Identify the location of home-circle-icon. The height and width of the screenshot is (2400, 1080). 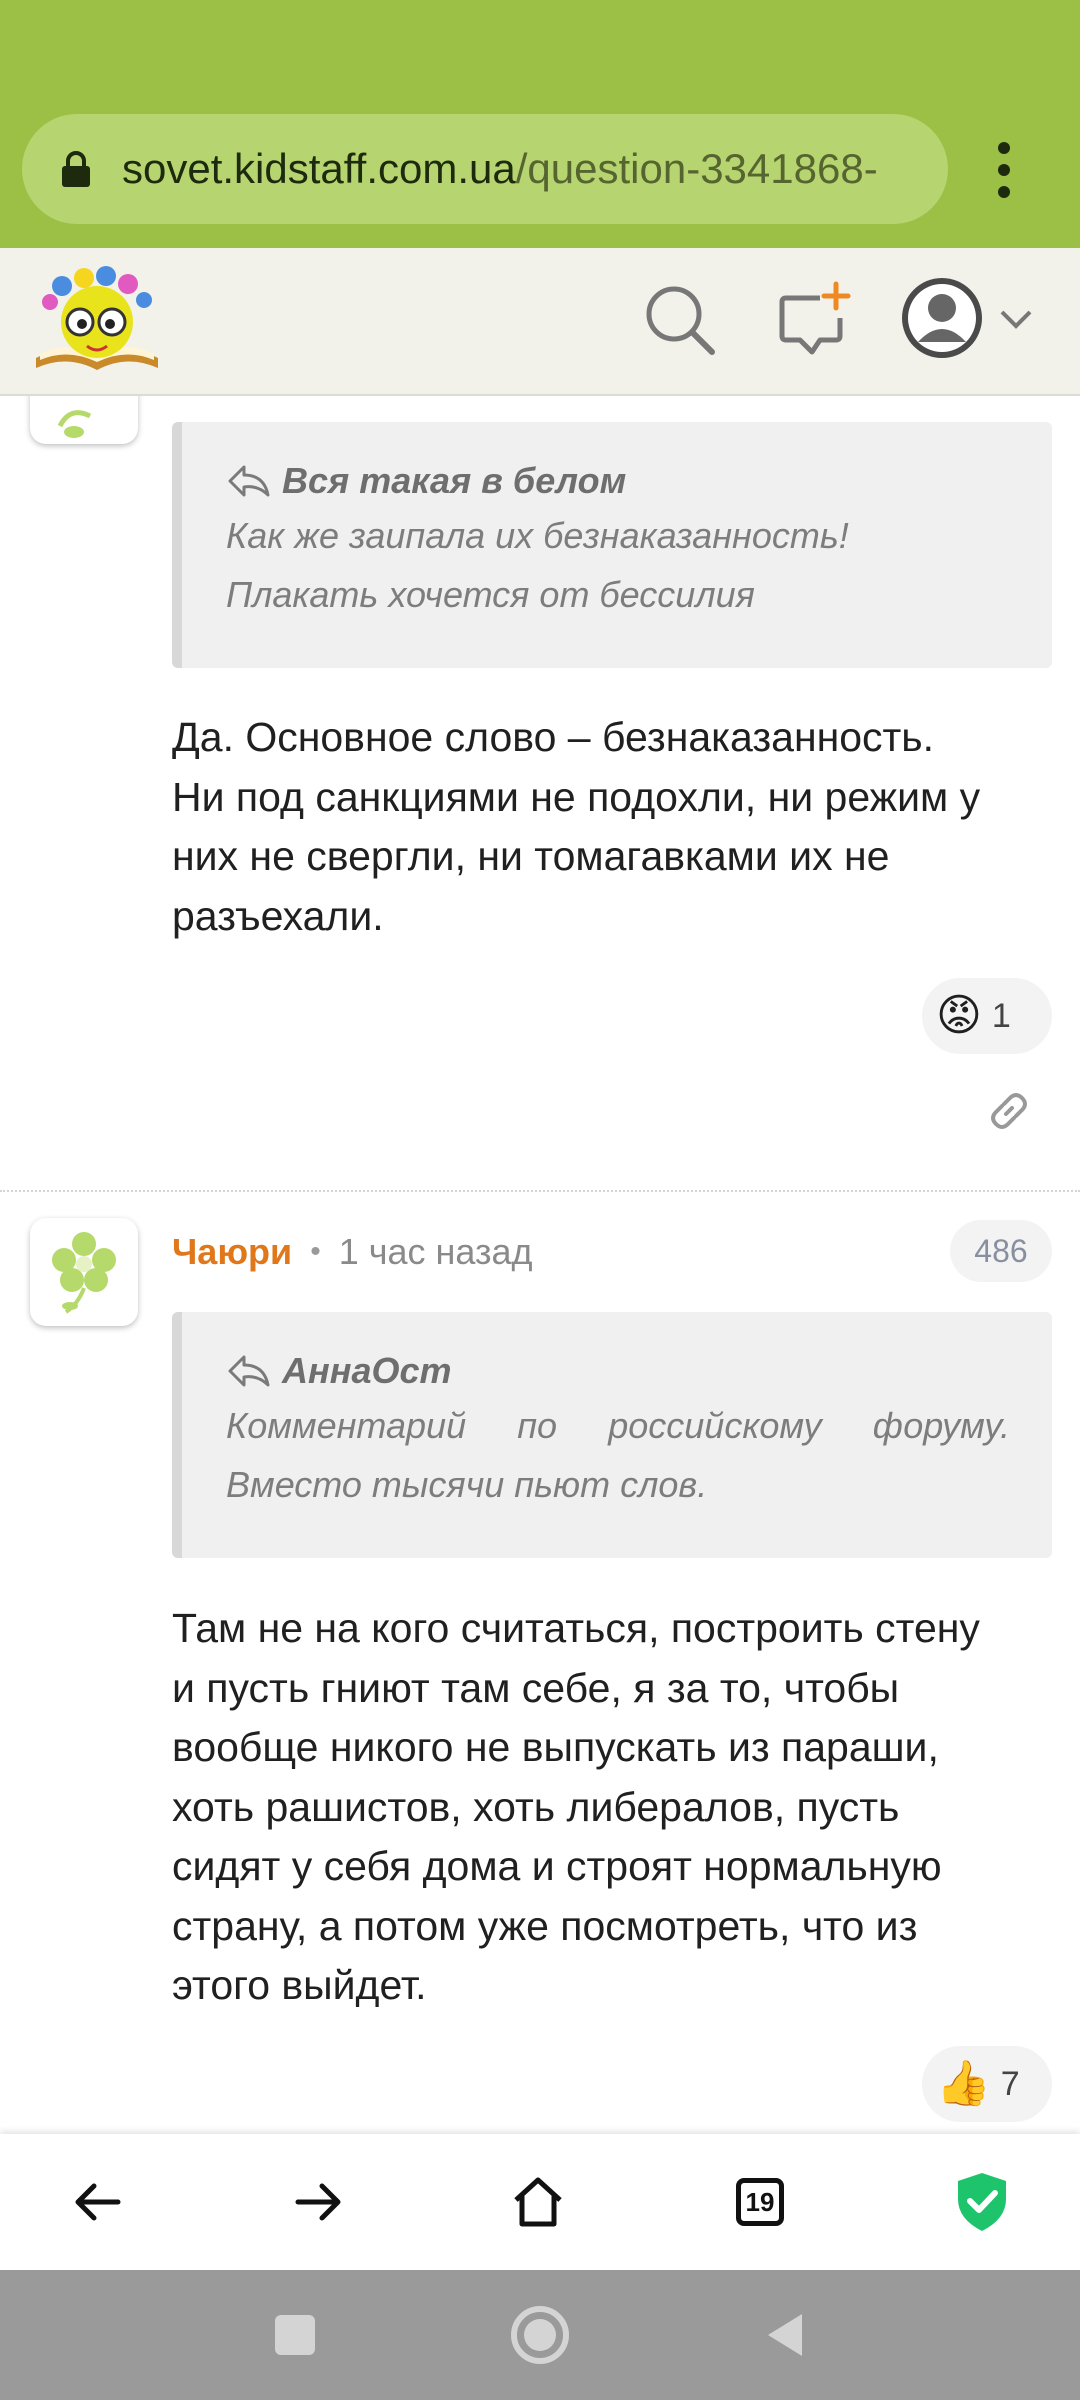
(540, 2335).